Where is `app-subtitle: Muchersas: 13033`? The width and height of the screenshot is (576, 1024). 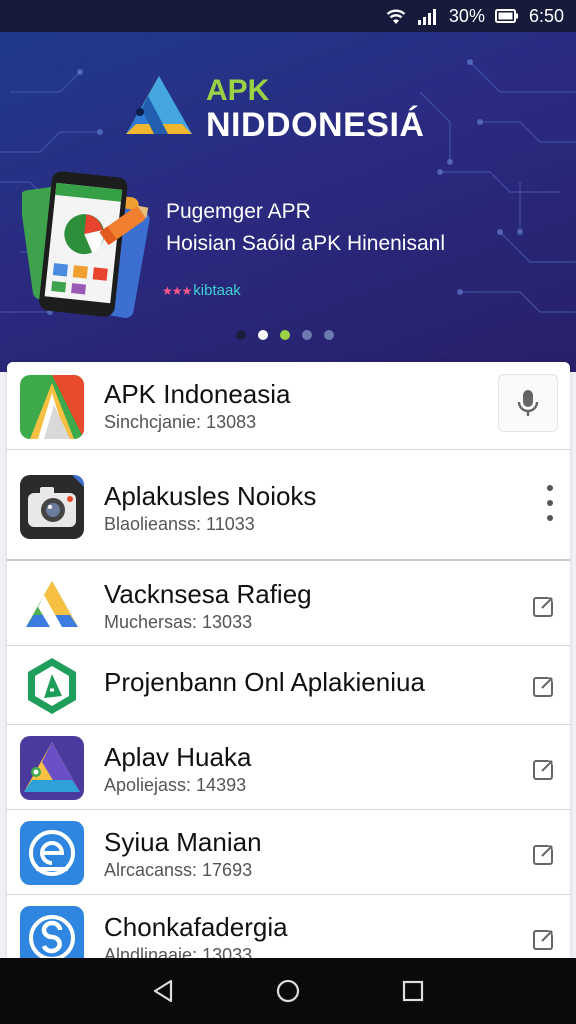 app-subtitle: Muchersas: 13033 is located at coordinates (178, 622).